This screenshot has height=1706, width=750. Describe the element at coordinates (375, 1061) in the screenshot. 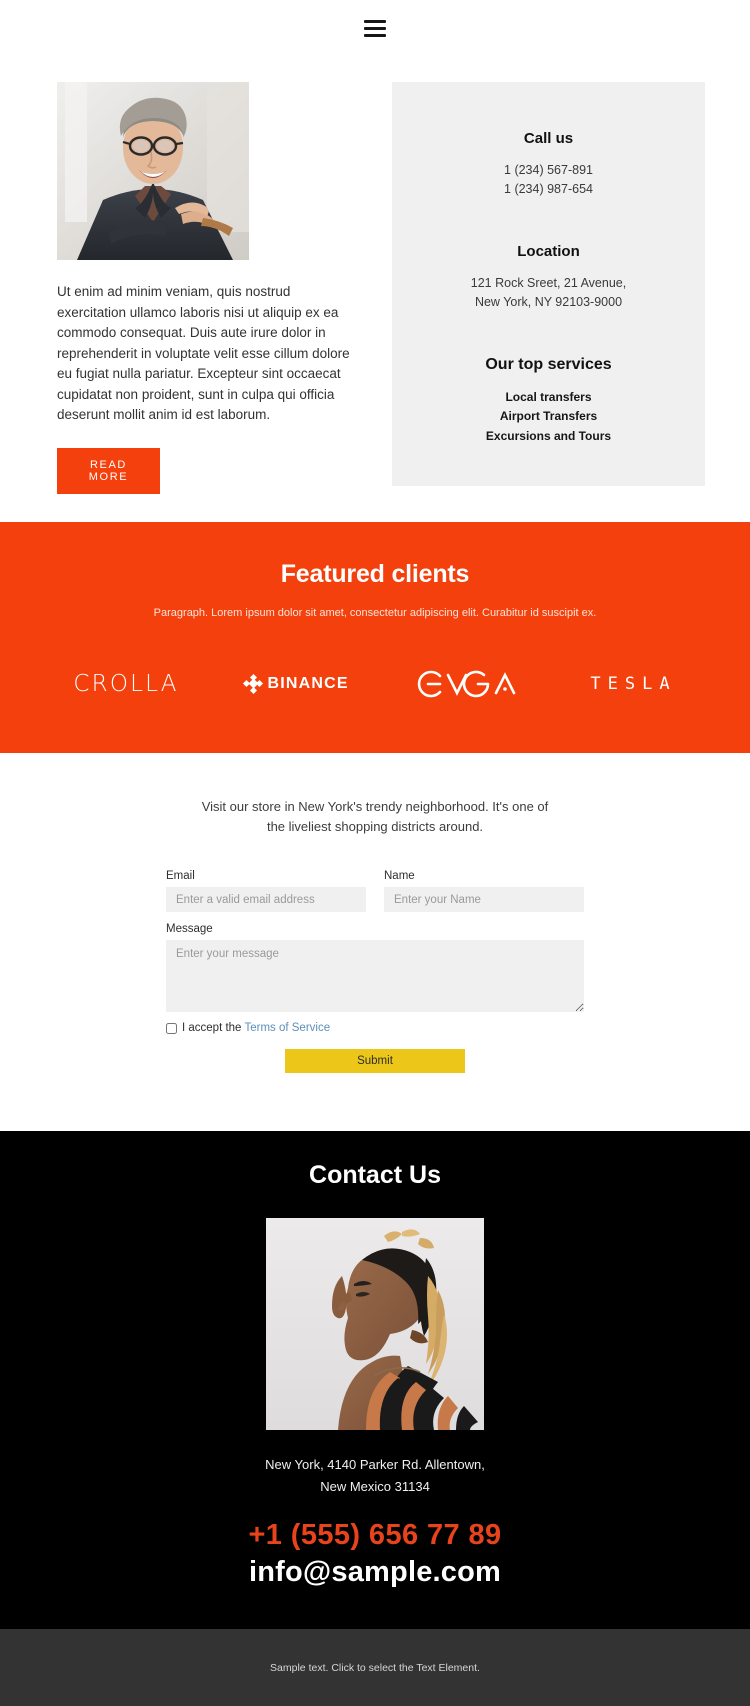

I see `submit-button: Submit` at that location.